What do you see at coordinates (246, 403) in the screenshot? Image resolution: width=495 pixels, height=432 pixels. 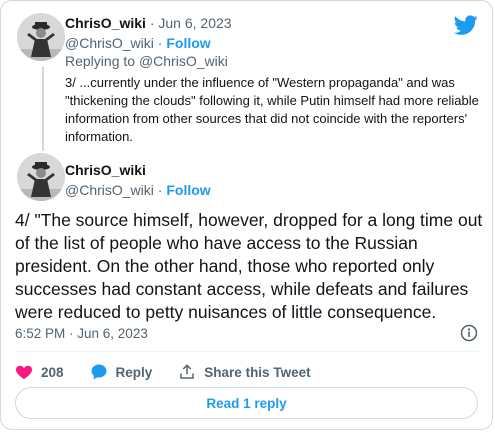 I see `read-replies-button: Read 1 reply` at bounding box center [246, 403].